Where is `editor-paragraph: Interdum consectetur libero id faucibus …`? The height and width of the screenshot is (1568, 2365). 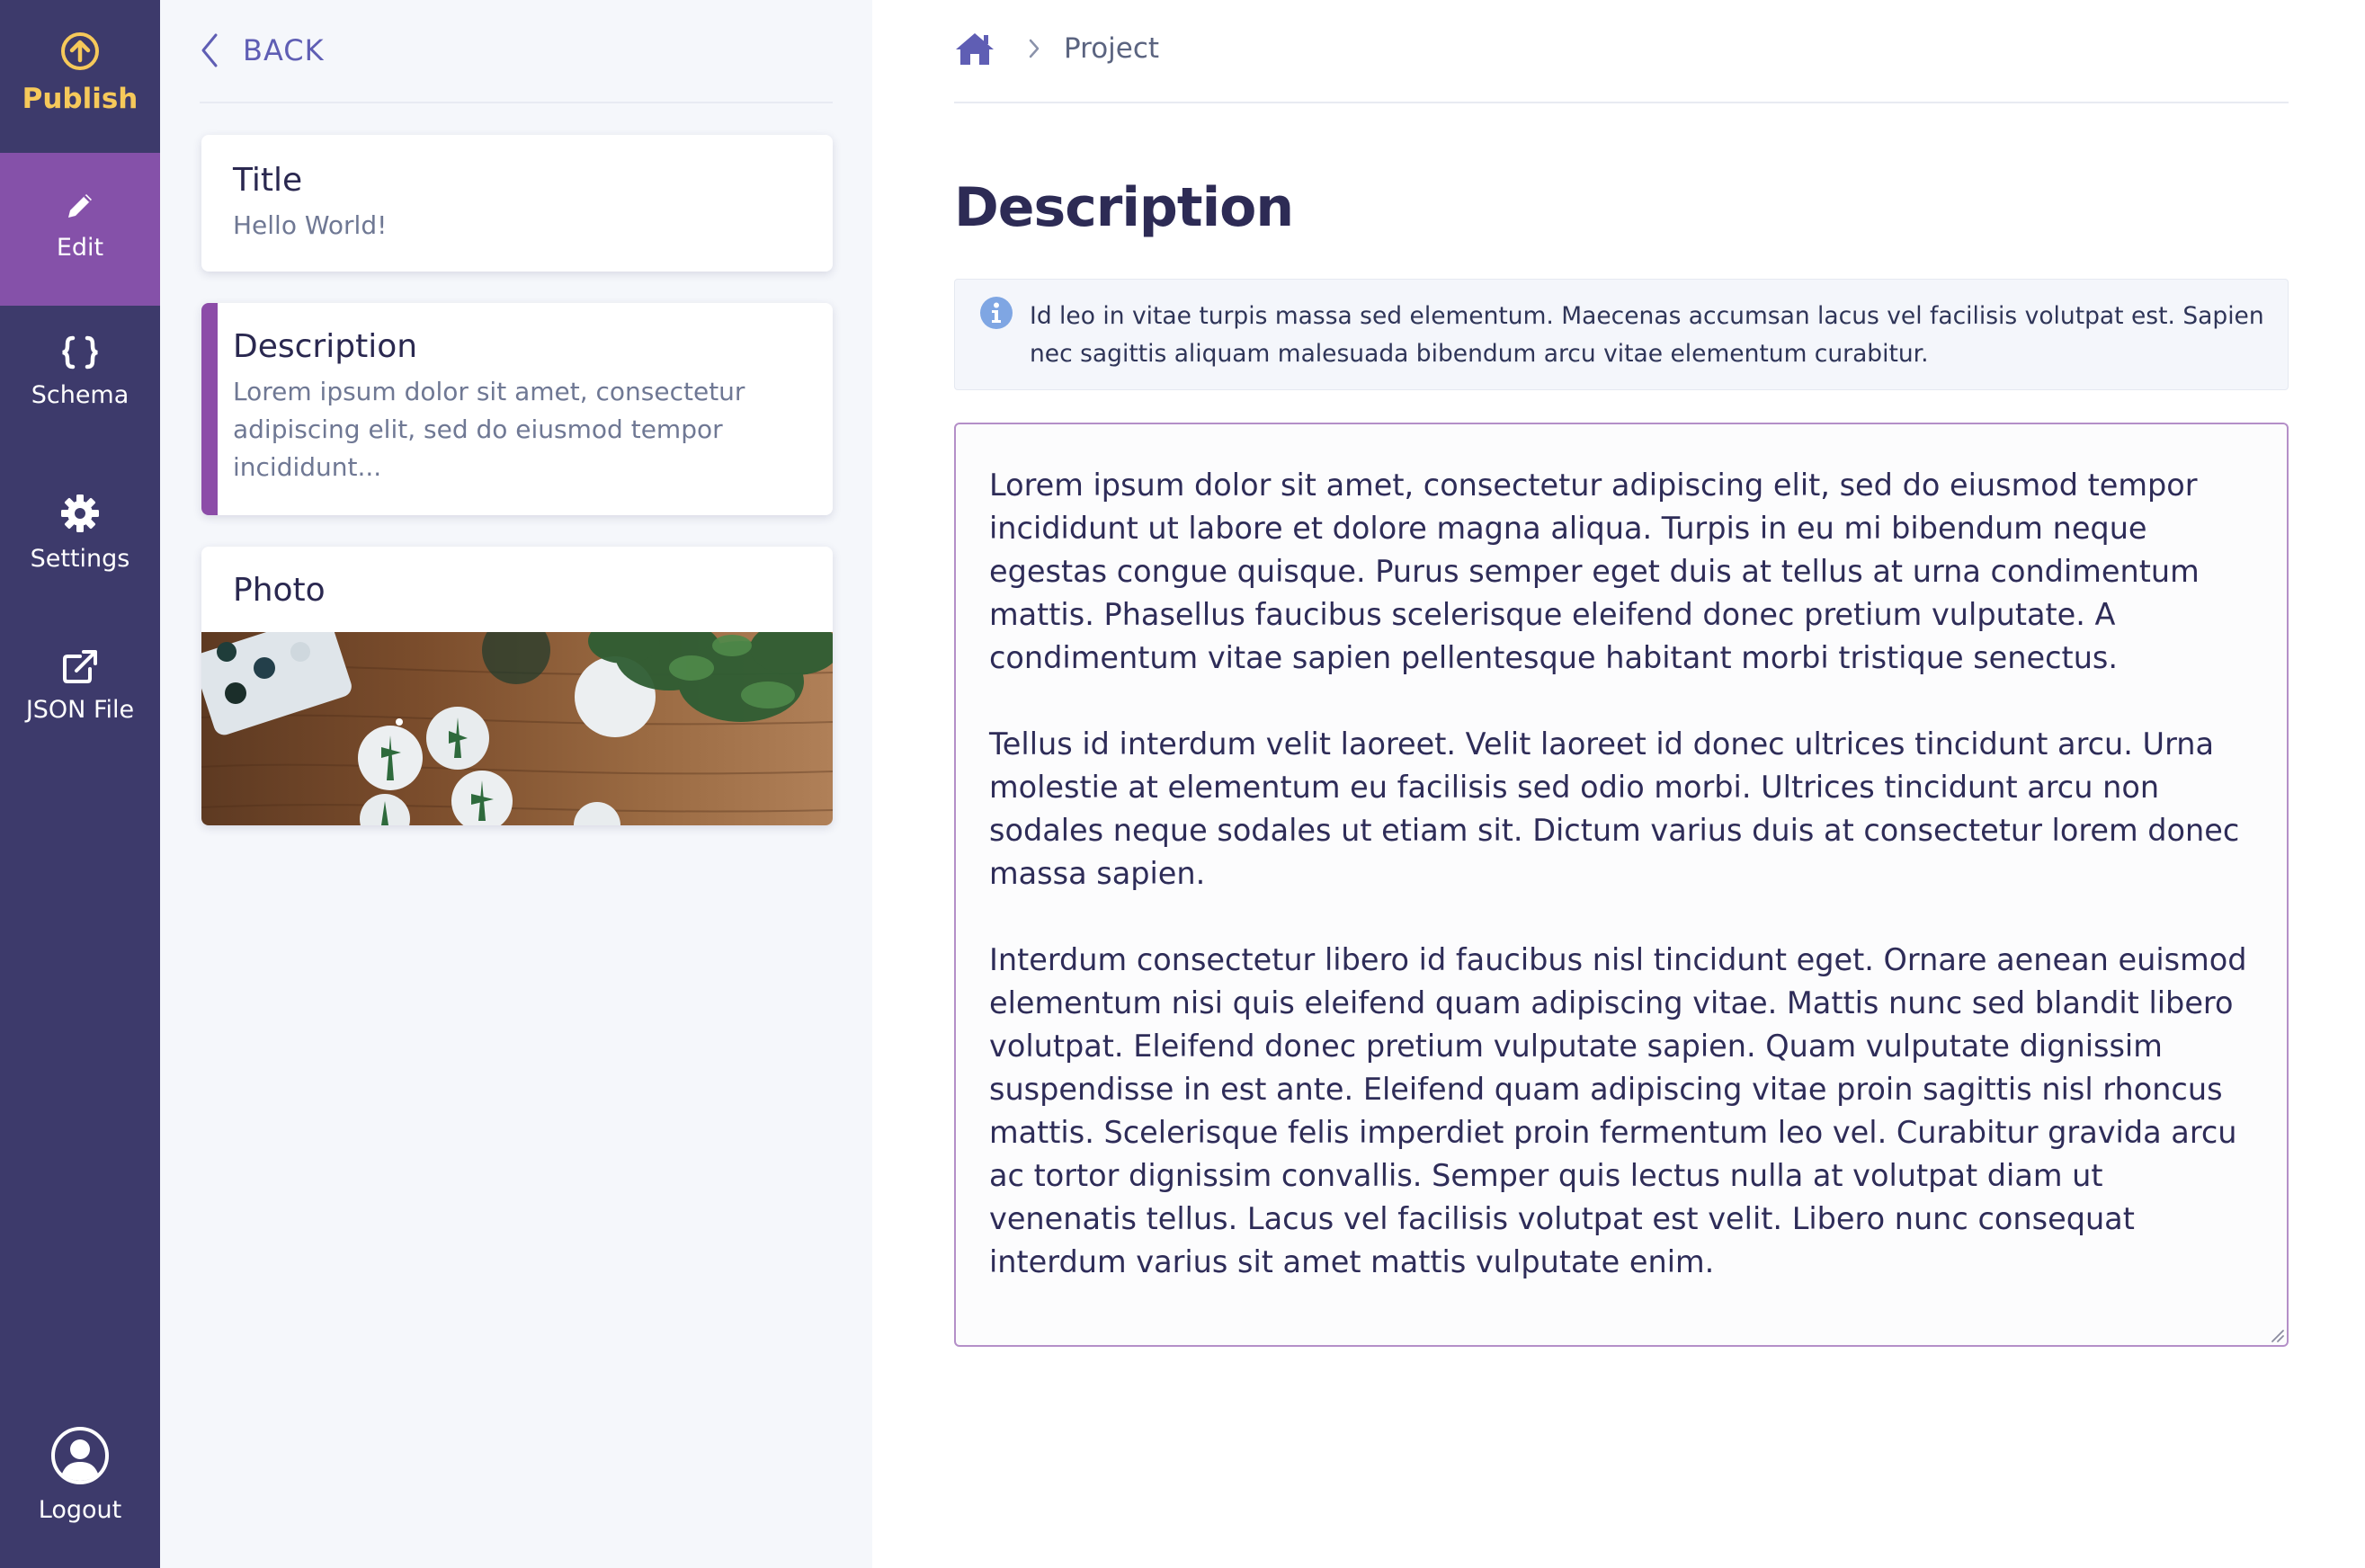
editor-paragraph: Interdum consectetur libero id faucibus … is located at coordinates (1618, 1110).